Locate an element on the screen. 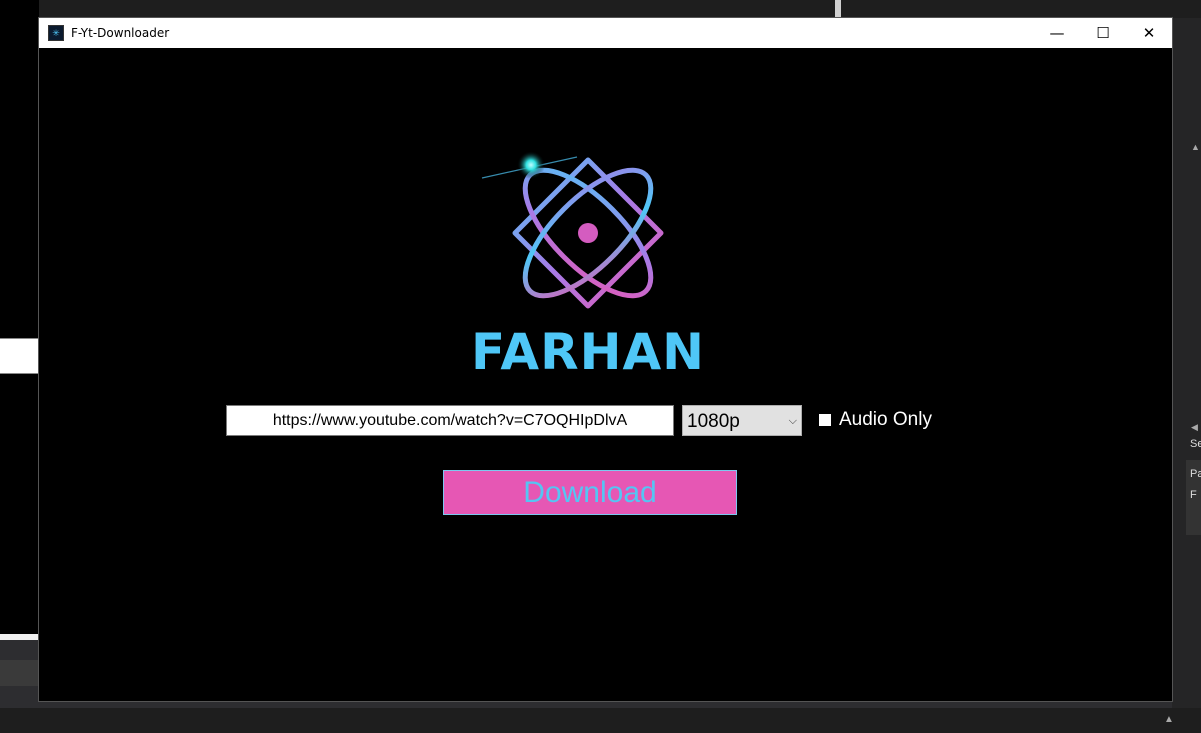 This screenshot has width=1201, height=733. background-window-left is located at coordinates (19, 320).